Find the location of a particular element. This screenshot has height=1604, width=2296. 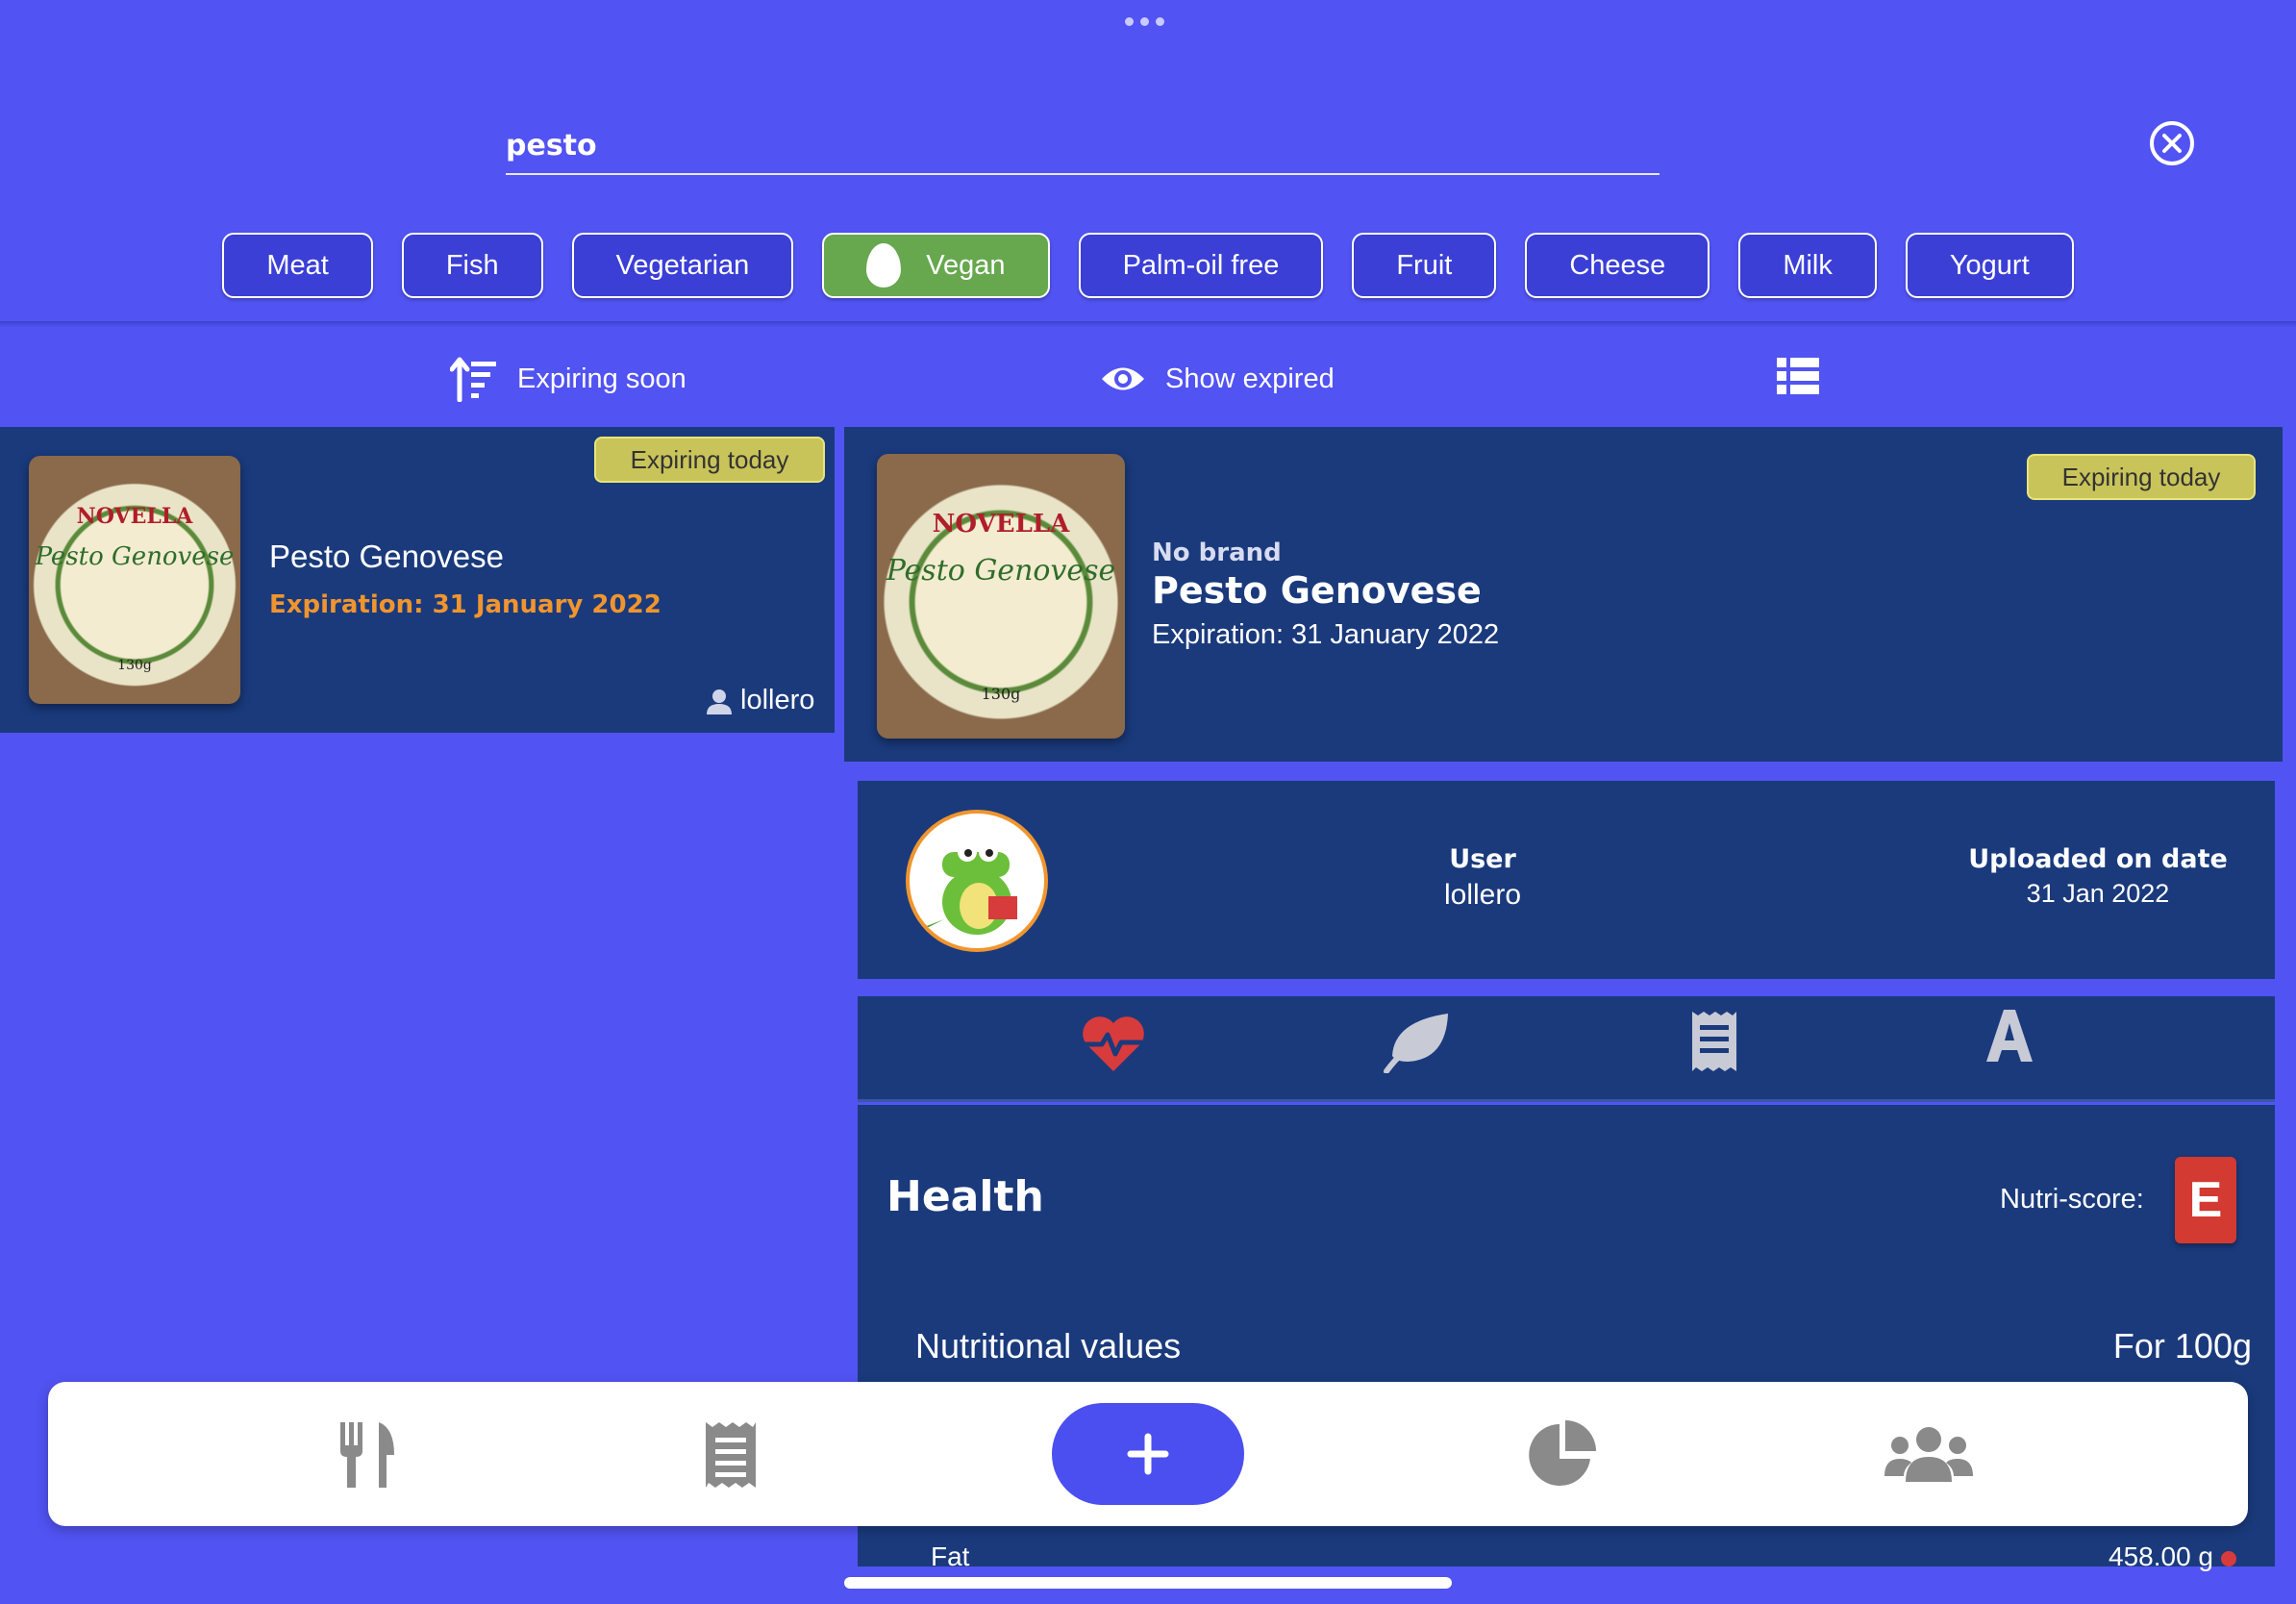

plus-icon is located at coordinates (1148, 1454).